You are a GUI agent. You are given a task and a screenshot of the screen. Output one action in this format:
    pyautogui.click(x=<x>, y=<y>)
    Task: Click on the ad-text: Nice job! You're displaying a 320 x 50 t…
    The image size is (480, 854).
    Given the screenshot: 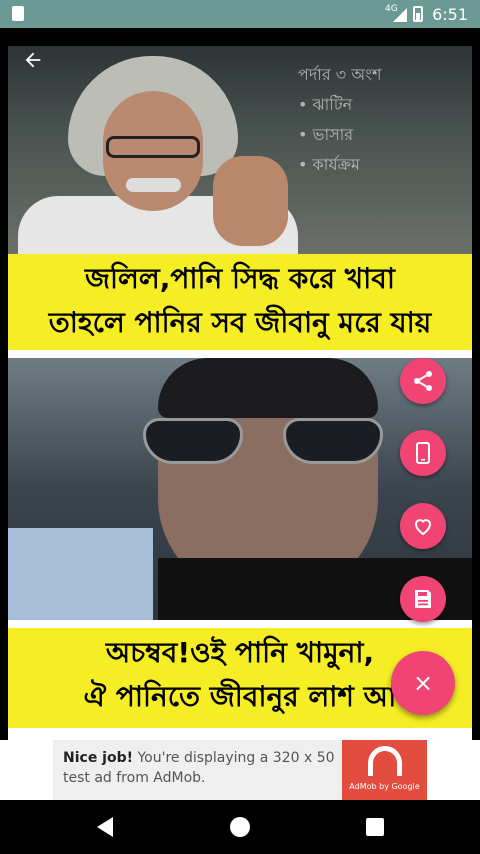 What is the action you would take?
    pyautogui.click(x=199, y=768)
    